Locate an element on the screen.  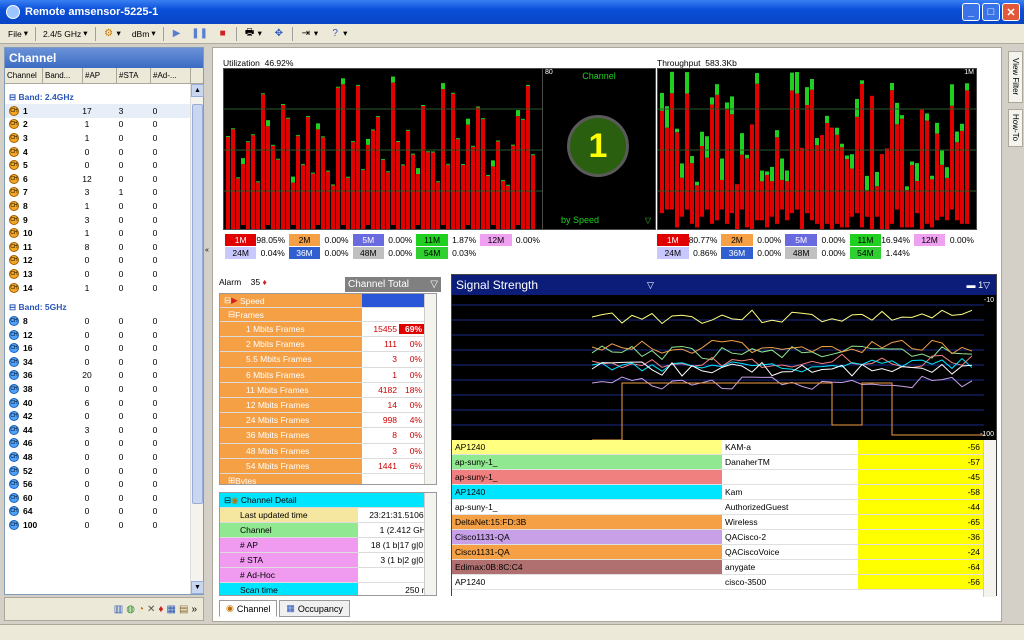
channel-row: CH 9 3 0 0 is located at coordinates (98, 220).